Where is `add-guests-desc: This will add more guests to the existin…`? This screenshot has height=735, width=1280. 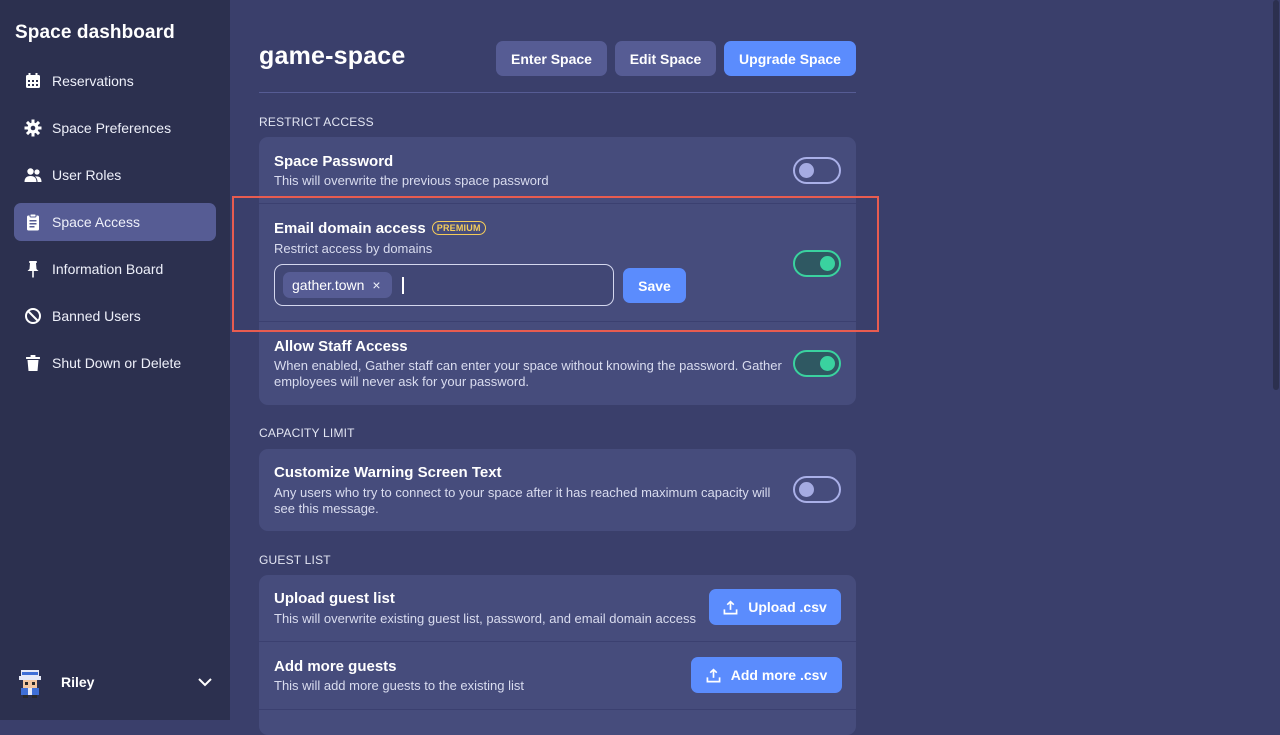
add-guests-desc: This will add more guests to the existin… is located at coordinates (399, 685).